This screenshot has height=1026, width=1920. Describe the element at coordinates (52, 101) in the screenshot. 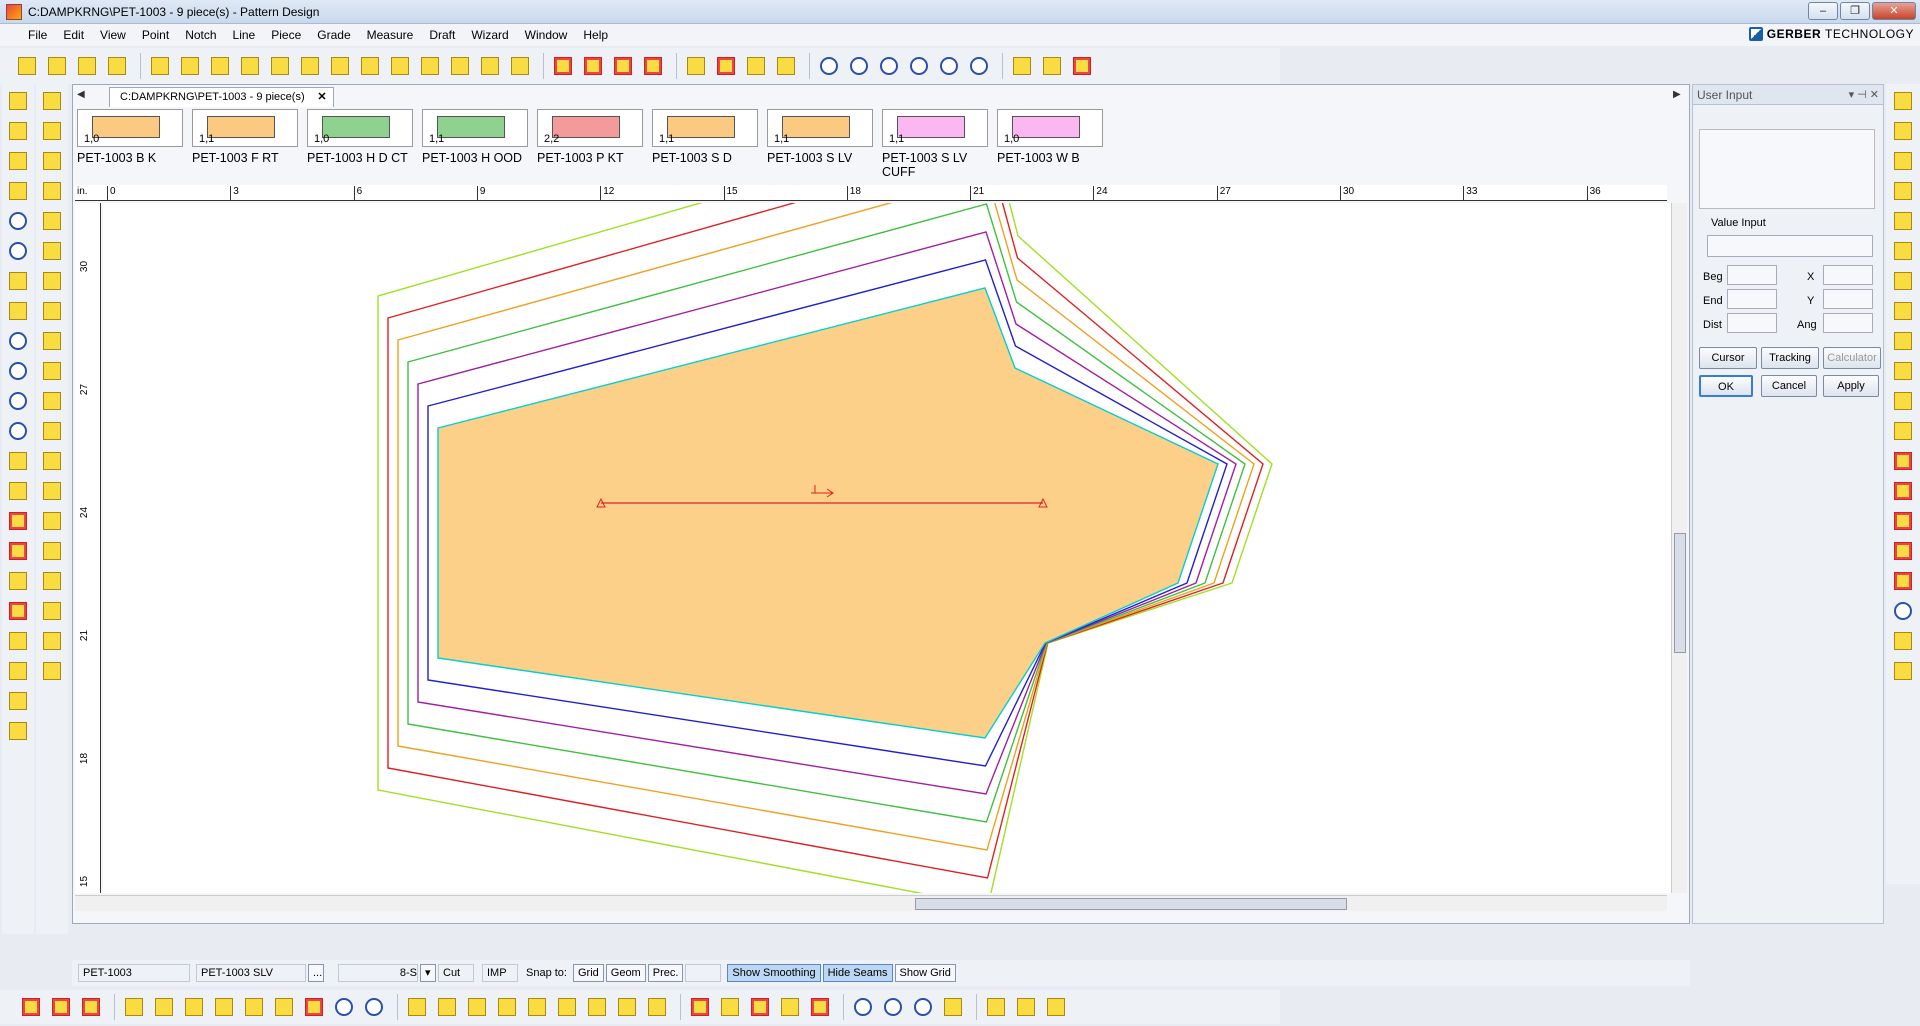

I see `slash-icon` at that location.